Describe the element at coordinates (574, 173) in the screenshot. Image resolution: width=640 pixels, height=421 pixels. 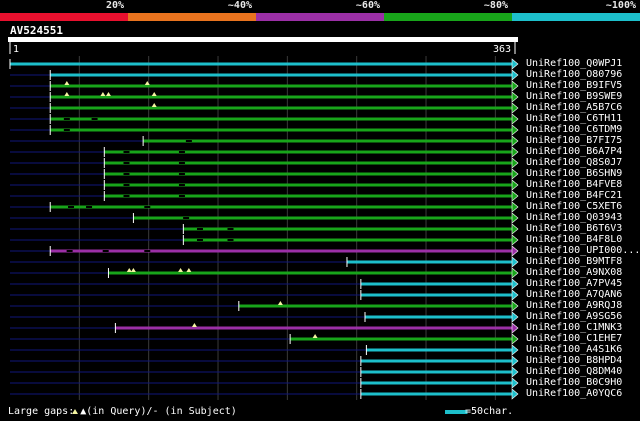
I see `hit-label: UniRef100_B6SHN9` at that location.